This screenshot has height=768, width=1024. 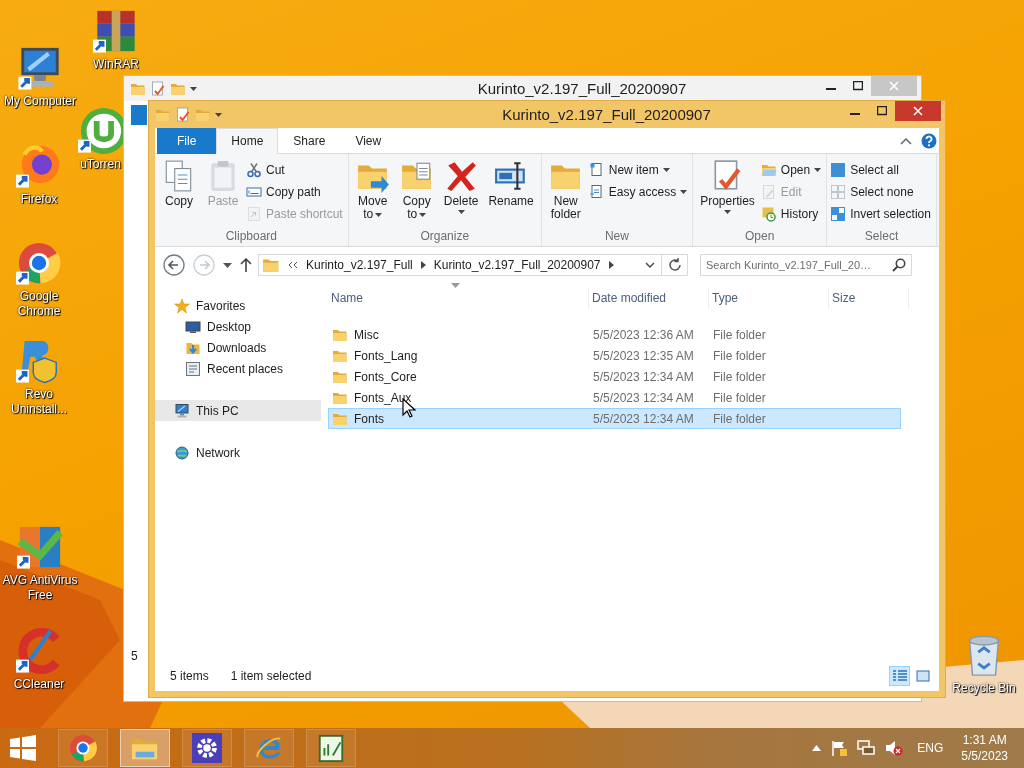 What do you see at coordinates (517, 265) in the screenshot?
I see `breadcrumb: Kurinto_v2.197_Full_20200907` at bounding box center [517, 265].